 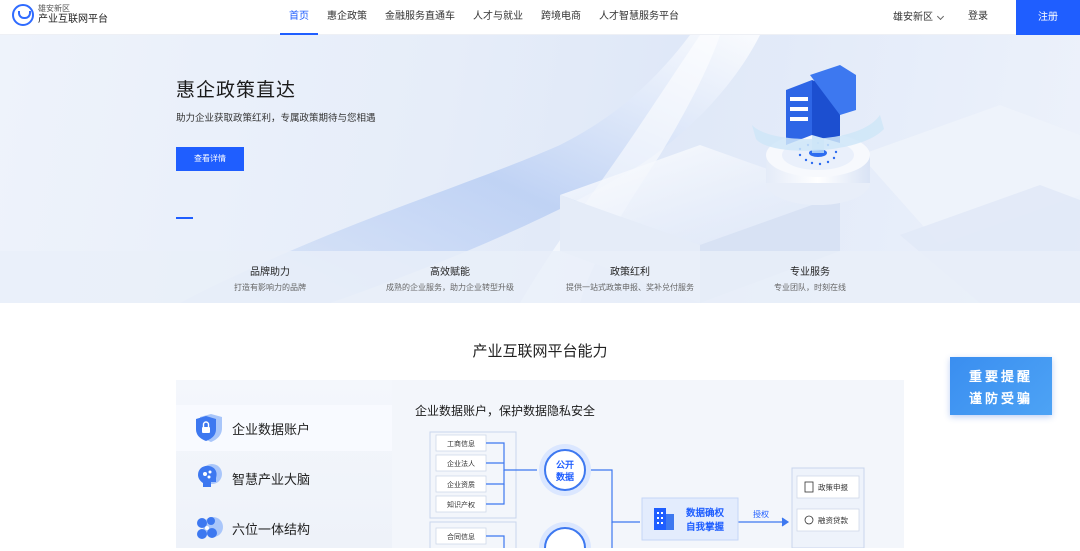 I want to click on capability-detail-panel: 企业数据账户，保护数据隐私安全 工商信息 企业法人 企业资质 知识产权 合同信息, so click(x=648, y=464).